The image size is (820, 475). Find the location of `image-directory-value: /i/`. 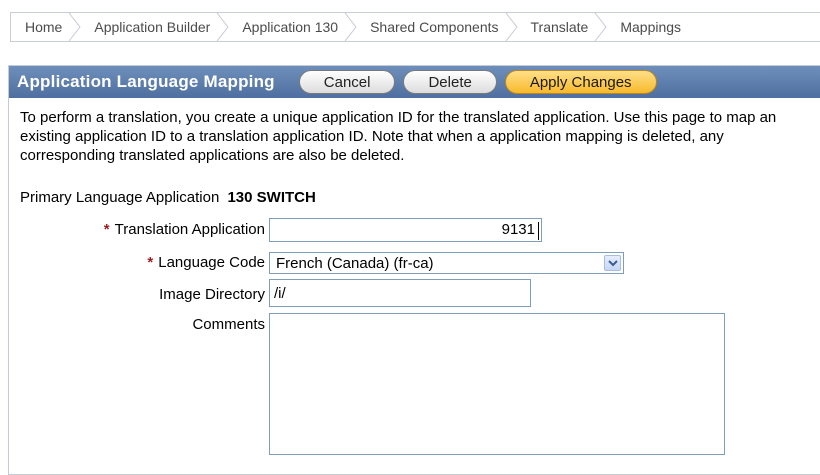

image-directory-value: /i/ is located at coordinates (280, 293).